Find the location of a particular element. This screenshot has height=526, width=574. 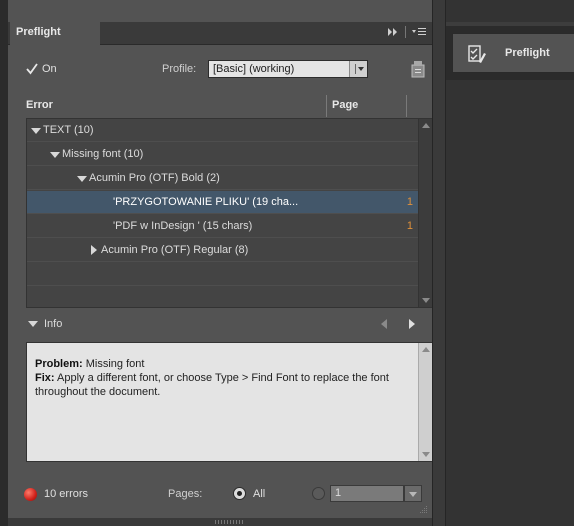

tab-preflight: Preflight is located at coordinates (55, 33).